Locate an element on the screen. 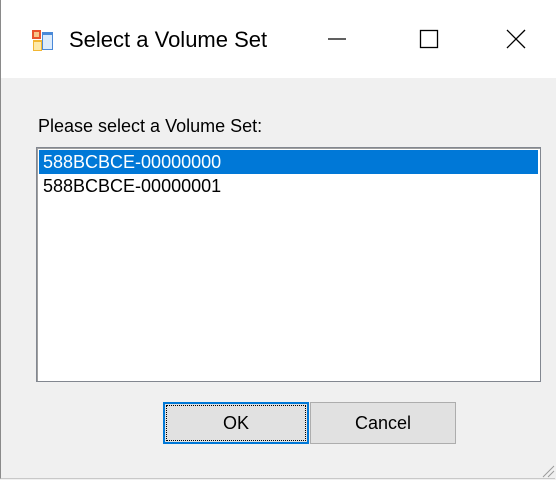 Image resolution: width=556 pixels, height=480 pixels. maximize-icon is located at coordinates (429, 39).